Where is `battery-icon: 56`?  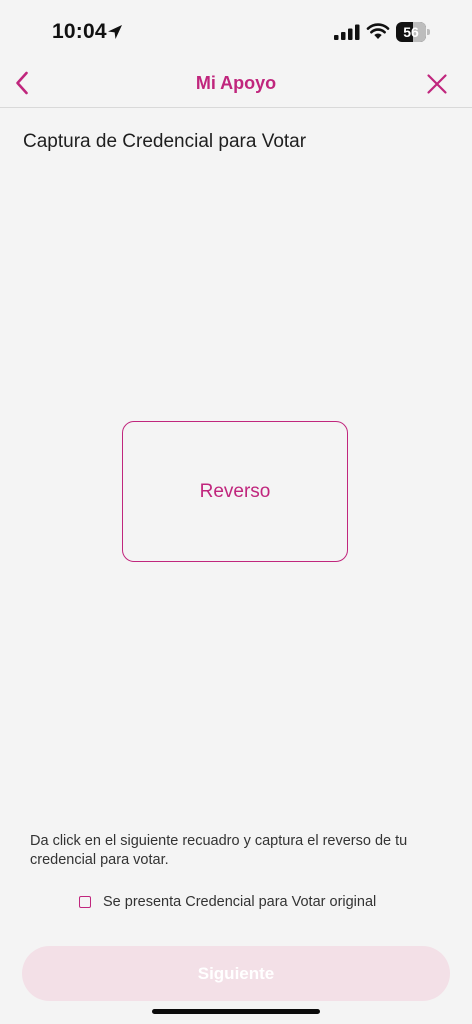
battery-icon: 56 is located at coordinates (413, 32).